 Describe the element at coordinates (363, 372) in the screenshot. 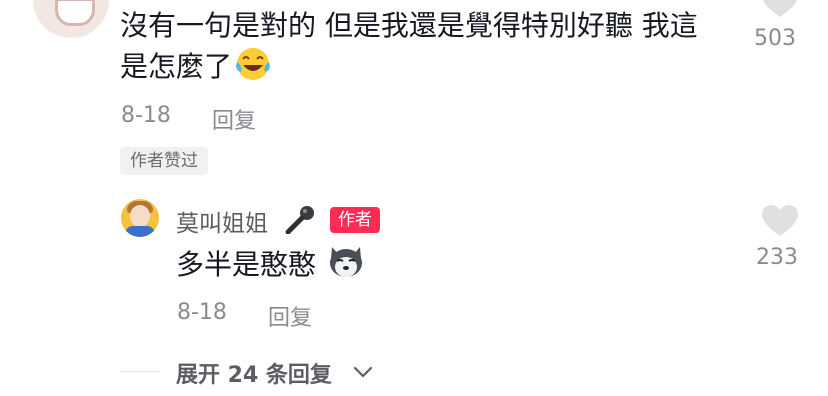

I see `chevron-down-icon` at that location.